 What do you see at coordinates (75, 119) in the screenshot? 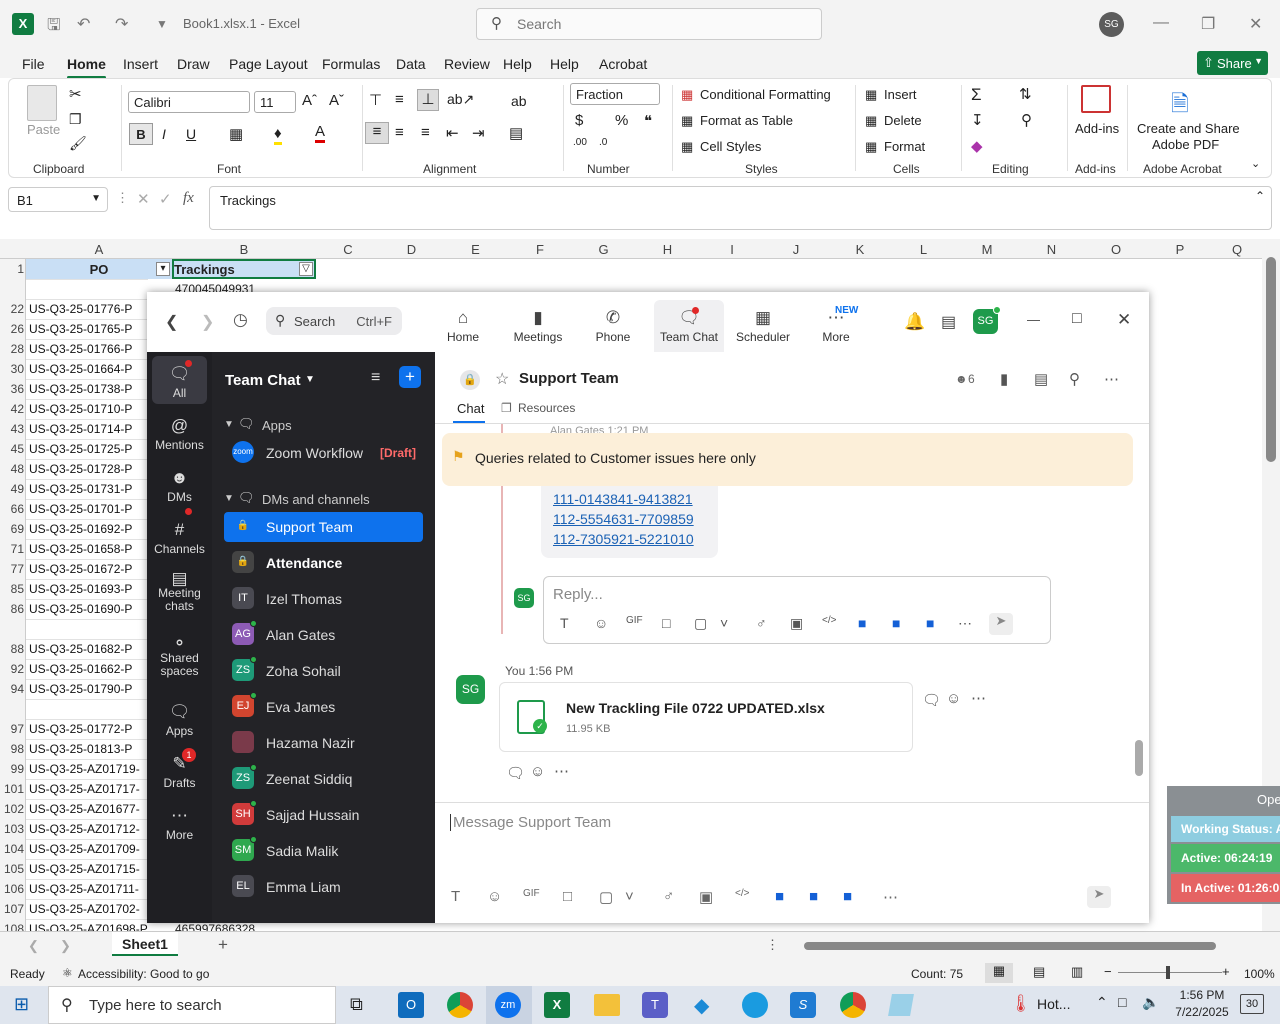
I see `copy-icon: ❐` at bounding box center [75, 119].